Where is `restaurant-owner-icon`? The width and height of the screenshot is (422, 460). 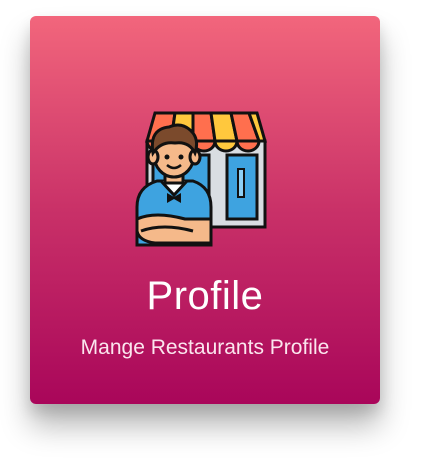
restaurant-owner-icon is located at coordinates (202, 177).